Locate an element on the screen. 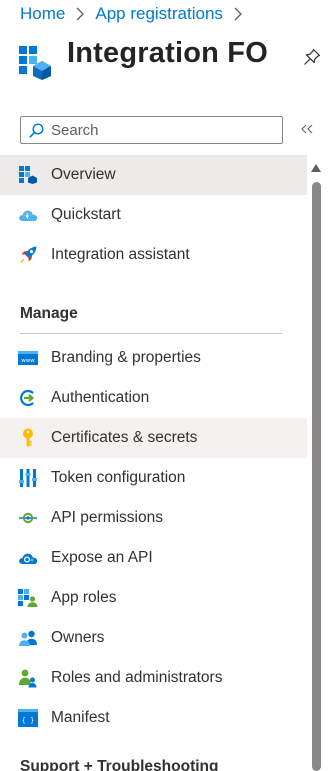 The height and width of the screenshot is (771, 333). nav-item-roles-administrators: Roles and administrators is located at coordinates (153, 678).